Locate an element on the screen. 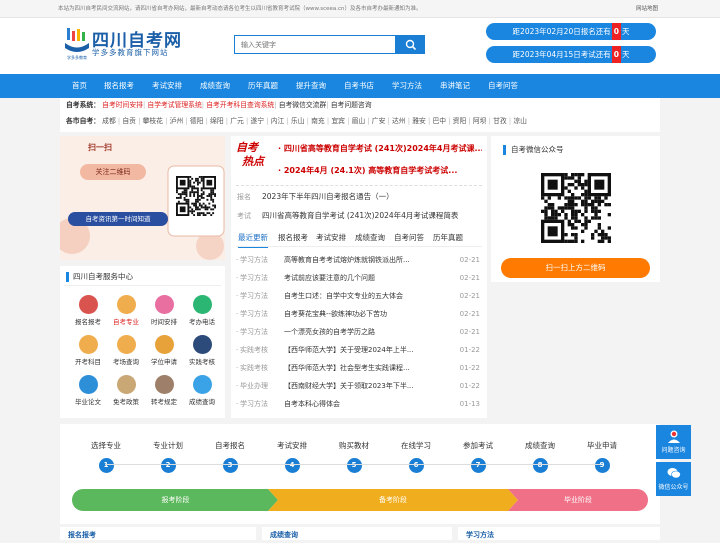  link-consult: 自考问题咨询 is located at coordinates (351, 105).